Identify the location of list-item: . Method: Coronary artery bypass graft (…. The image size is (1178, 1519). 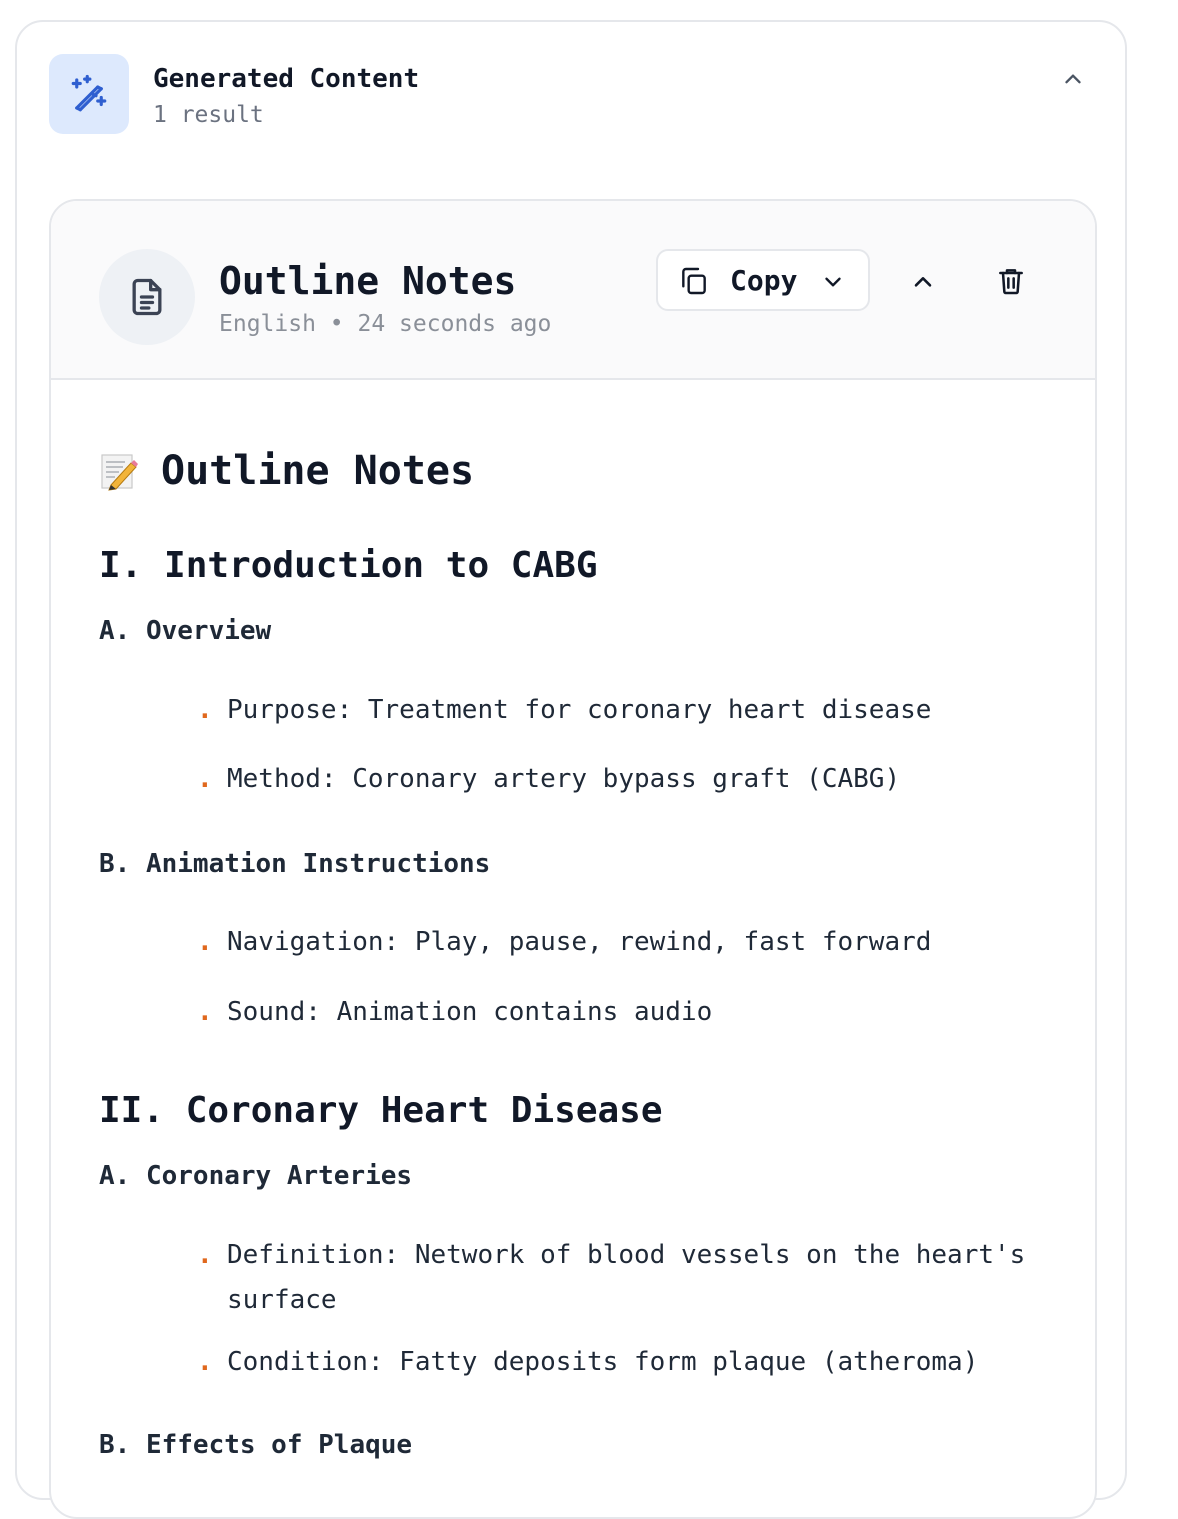
(637, 779).